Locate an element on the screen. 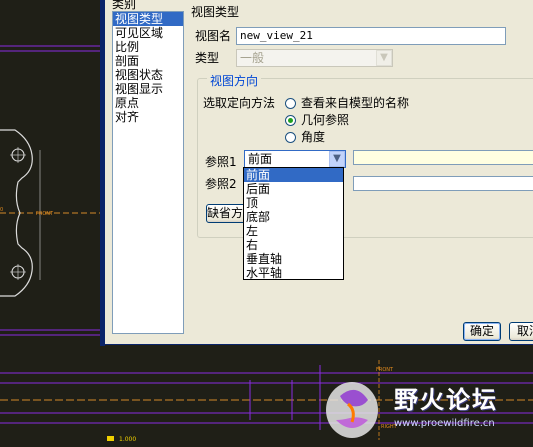 The image size is (533, 447). category-item-view-states: 视图状态 is located at coordinates (148, 75).